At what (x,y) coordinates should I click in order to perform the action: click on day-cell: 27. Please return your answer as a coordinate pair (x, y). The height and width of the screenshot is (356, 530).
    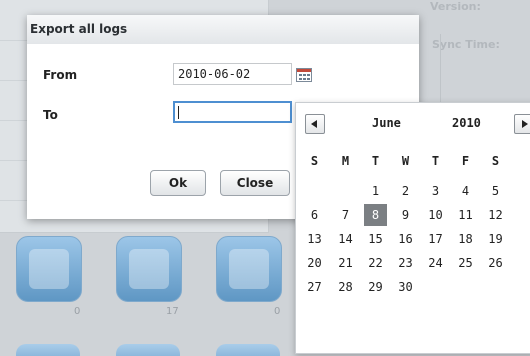
    Looking at the image, I should click on (314, 287).